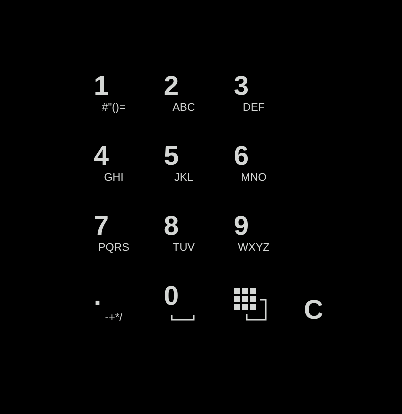 Image resolution: width=402 pixels, height=414 pixels. I want to click on dial-key: 2 ABC, so click(187, 103).